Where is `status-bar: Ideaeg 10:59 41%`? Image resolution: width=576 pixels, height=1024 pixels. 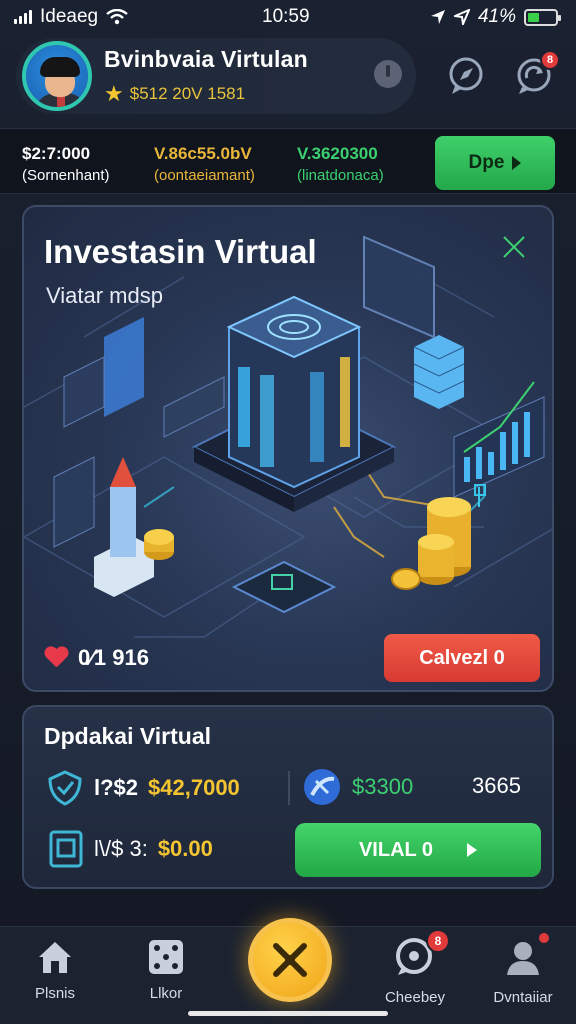
status-bar: Ideaeg 10:59 41% is located at coordinates (288, 17).